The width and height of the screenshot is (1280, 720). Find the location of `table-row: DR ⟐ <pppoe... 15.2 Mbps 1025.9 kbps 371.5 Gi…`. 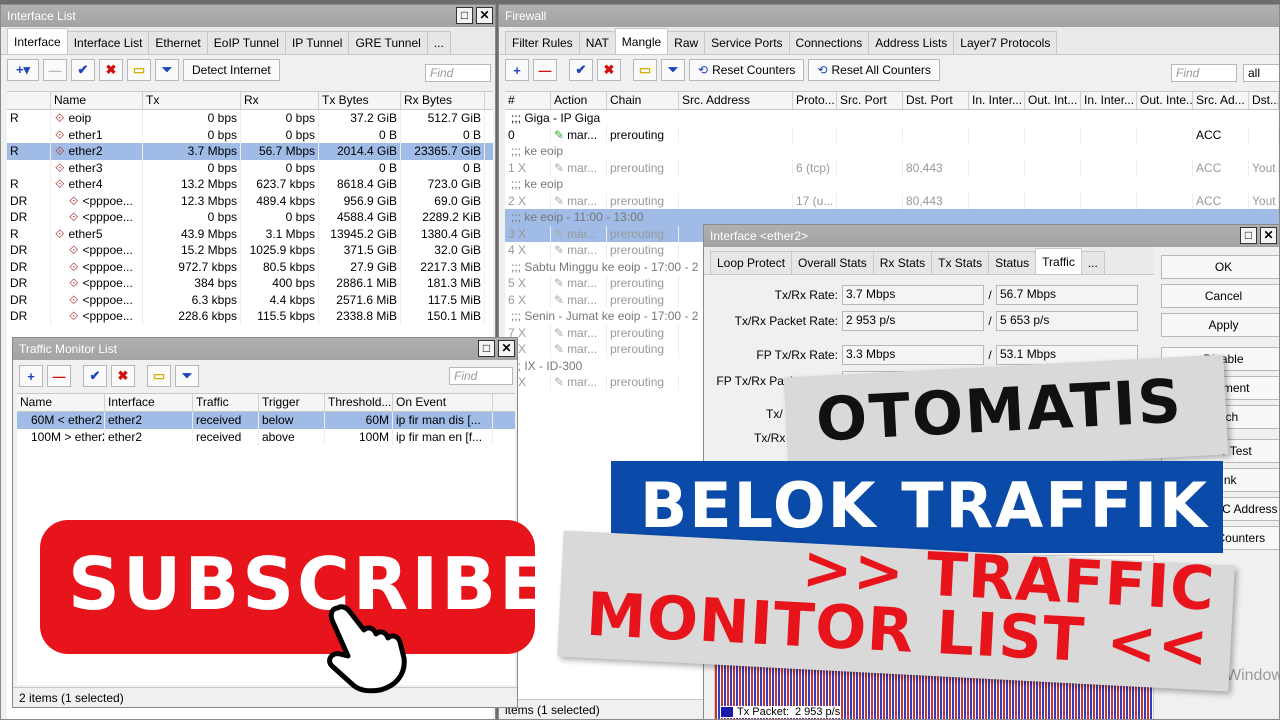

table-row: DR ⟐ <pppoe... 15.2 Mbps 1025.9 kbps 371.5 Gi… is located at coordinates (250, 250).